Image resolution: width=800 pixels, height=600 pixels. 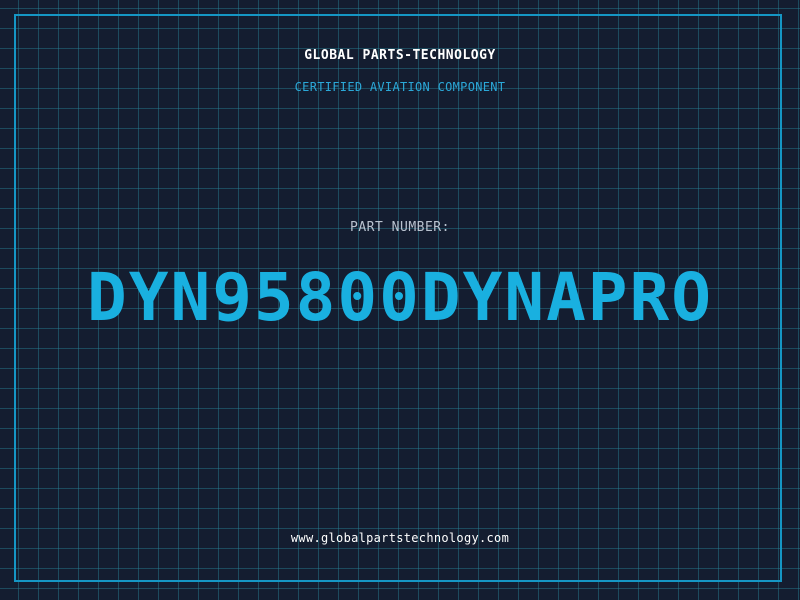 I want to click on part-number-value: DYN95800DYNAPRO, so click(x=400, y=297).